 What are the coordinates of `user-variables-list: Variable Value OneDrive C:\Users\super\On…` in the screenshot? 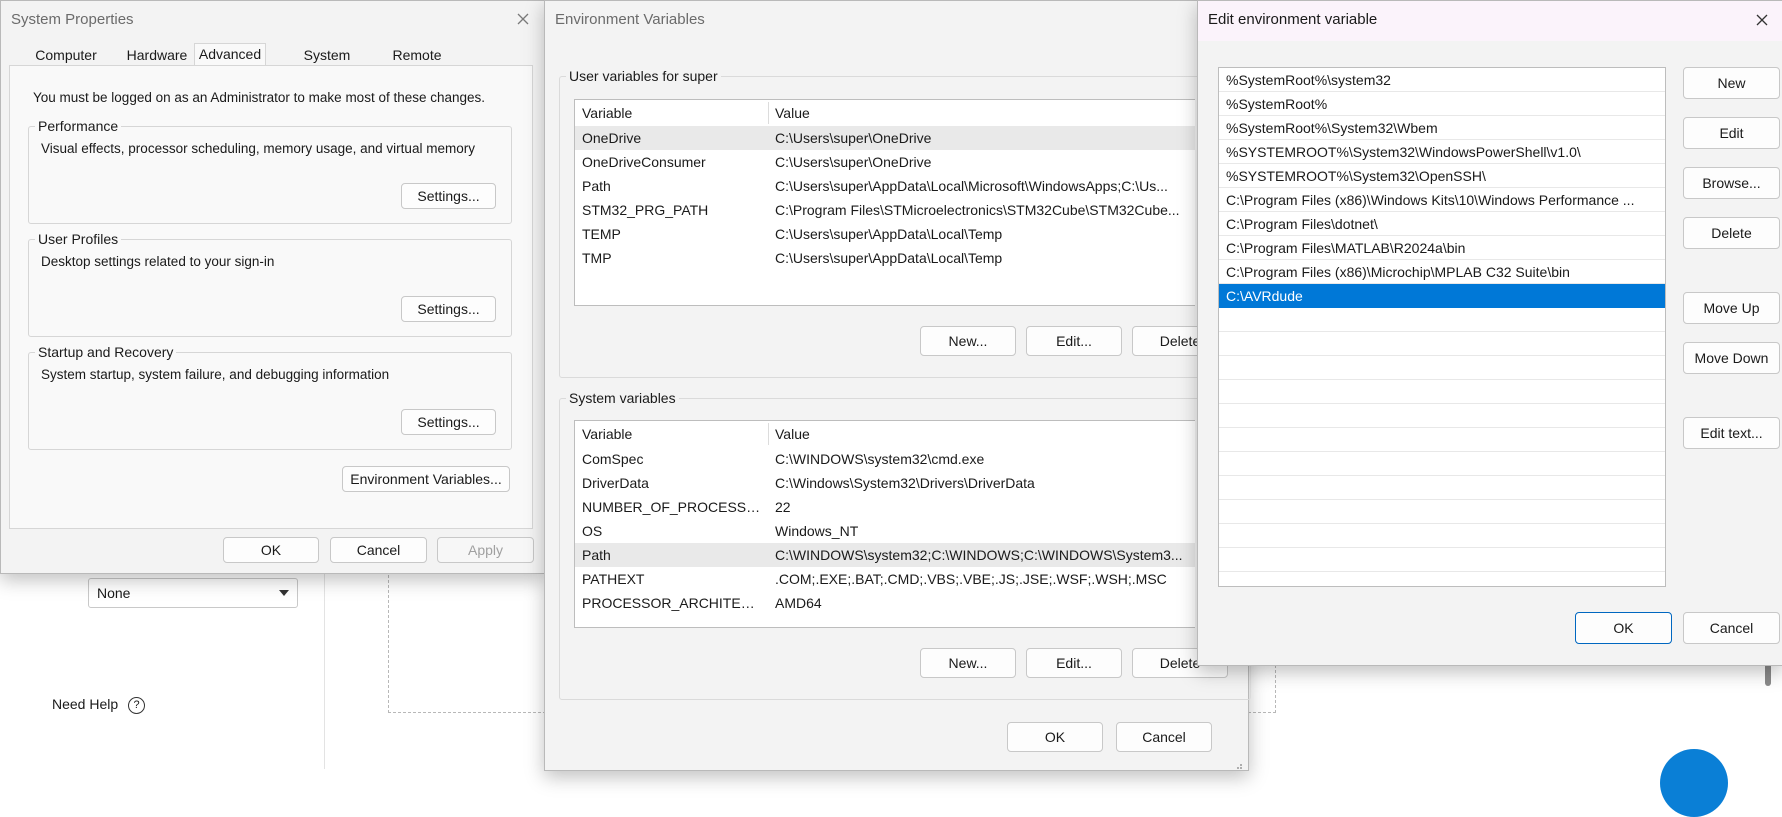 It's located at (884, 202).